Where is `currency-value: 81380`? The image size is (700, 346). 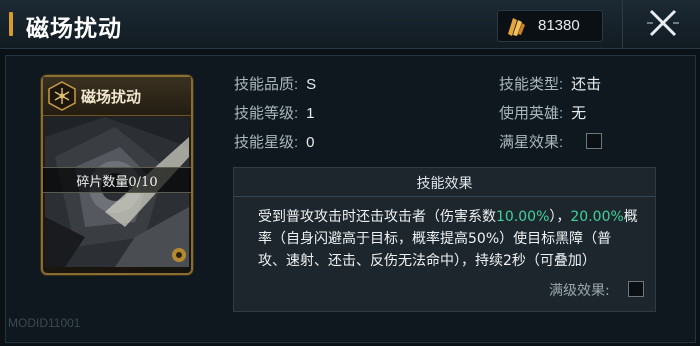
currency-value: 81380 is located at coordinates (559, 25).